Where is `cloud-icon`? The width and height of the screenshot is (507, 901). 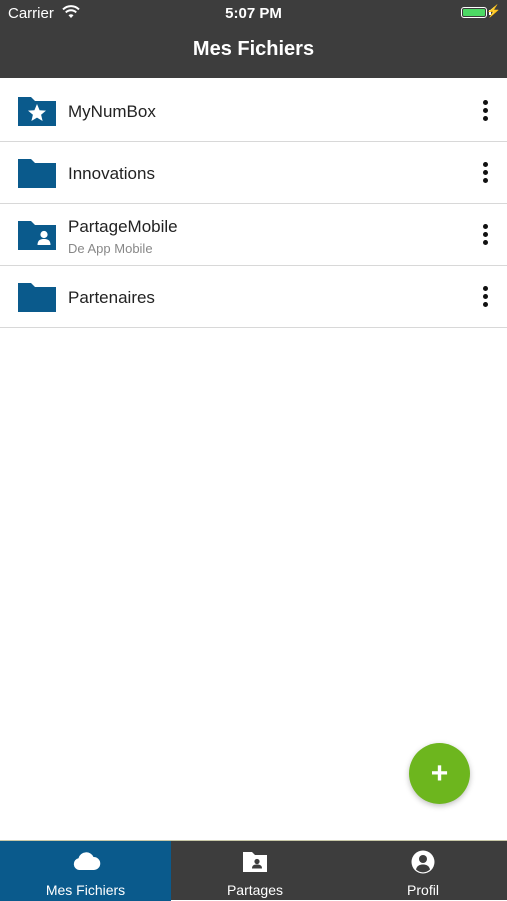
cloud-icon is located at coordinates (86, 862).